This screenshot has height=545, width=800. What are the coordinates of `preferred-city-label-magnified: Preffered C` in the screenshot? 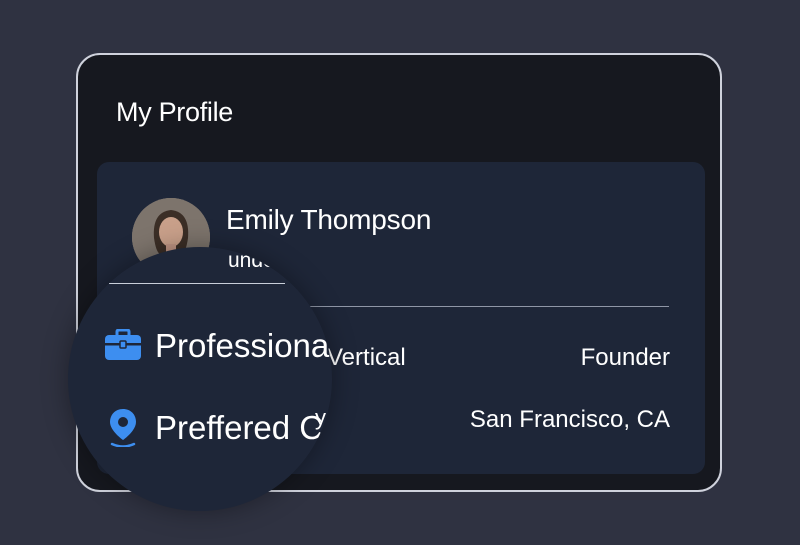 It's located at (239, 427).